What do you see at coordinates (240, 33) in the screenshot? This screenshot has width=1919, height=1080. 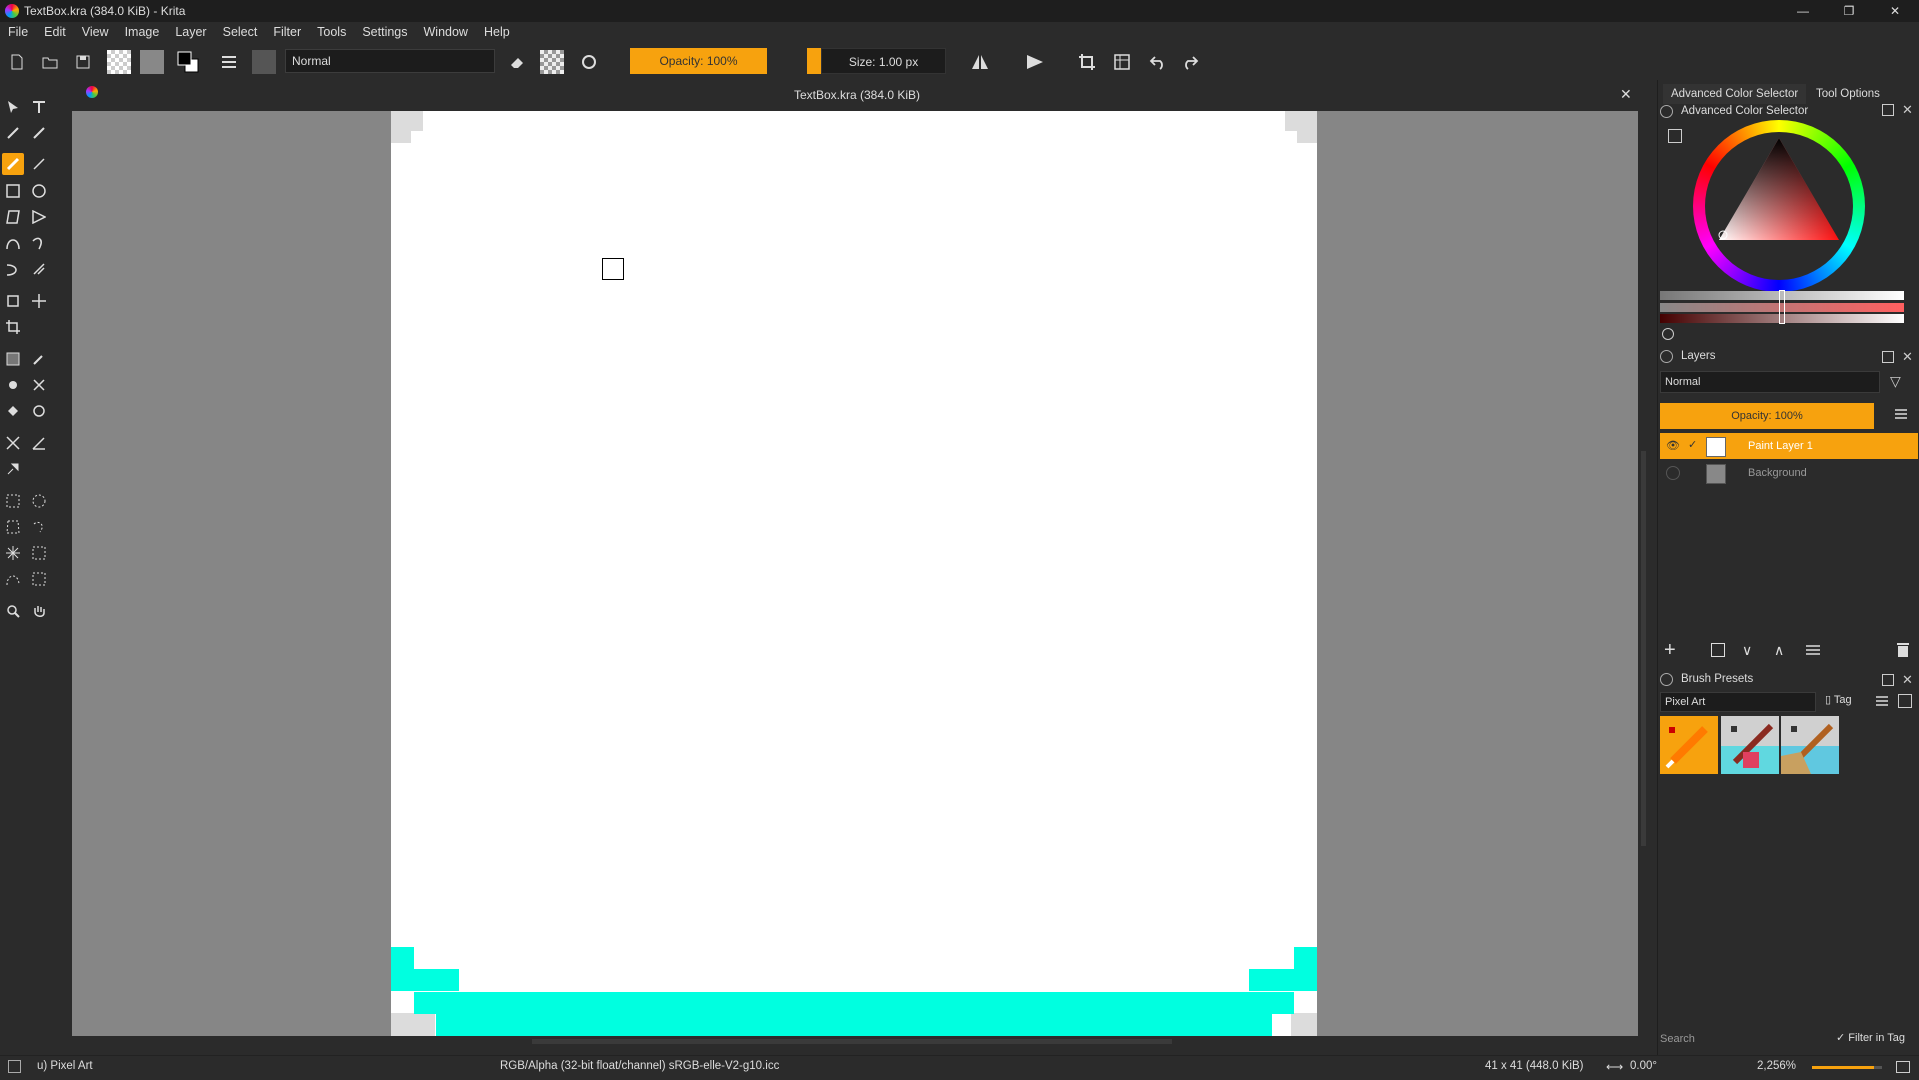 I see `menu-select: Select` at bounding box center [240, 33].